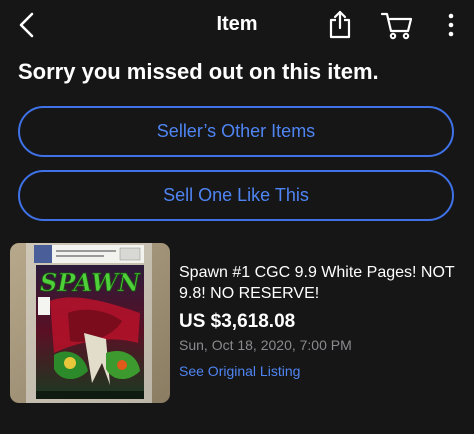  What do you see at coordinates (198, 71) in the screenshot?
I see `missed-out-heading: Sorry you missed out on this item.` at bounding box center [198, 71].